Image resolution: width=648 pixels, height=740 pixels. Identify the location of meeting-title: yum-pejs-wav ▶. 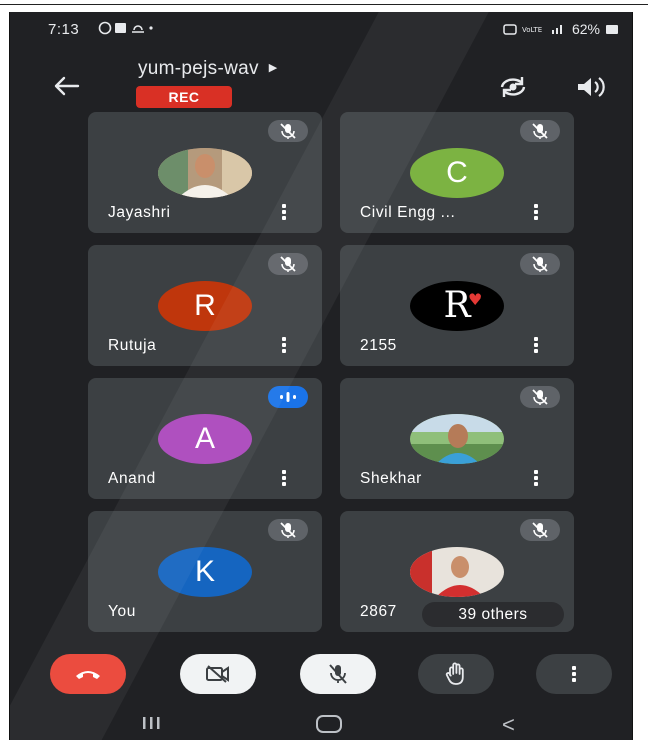
(208, 69).